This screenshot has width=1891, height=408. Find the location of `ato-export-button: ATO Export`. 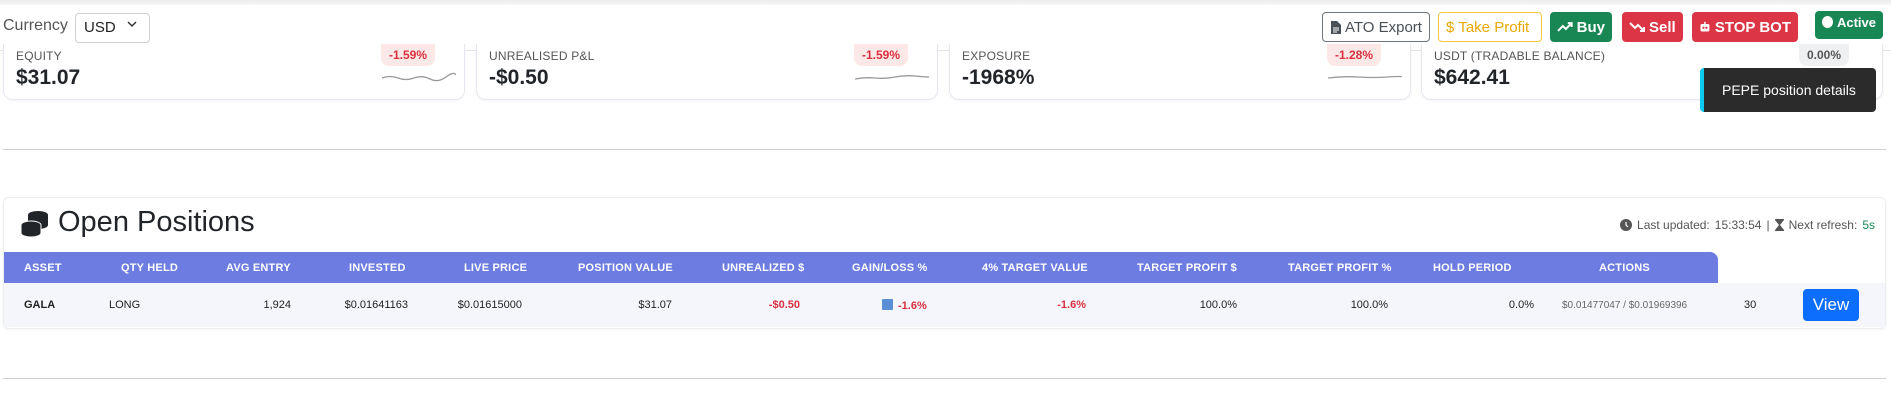

ato-export-button: ATO Export is located at coordinates (1376, 27).